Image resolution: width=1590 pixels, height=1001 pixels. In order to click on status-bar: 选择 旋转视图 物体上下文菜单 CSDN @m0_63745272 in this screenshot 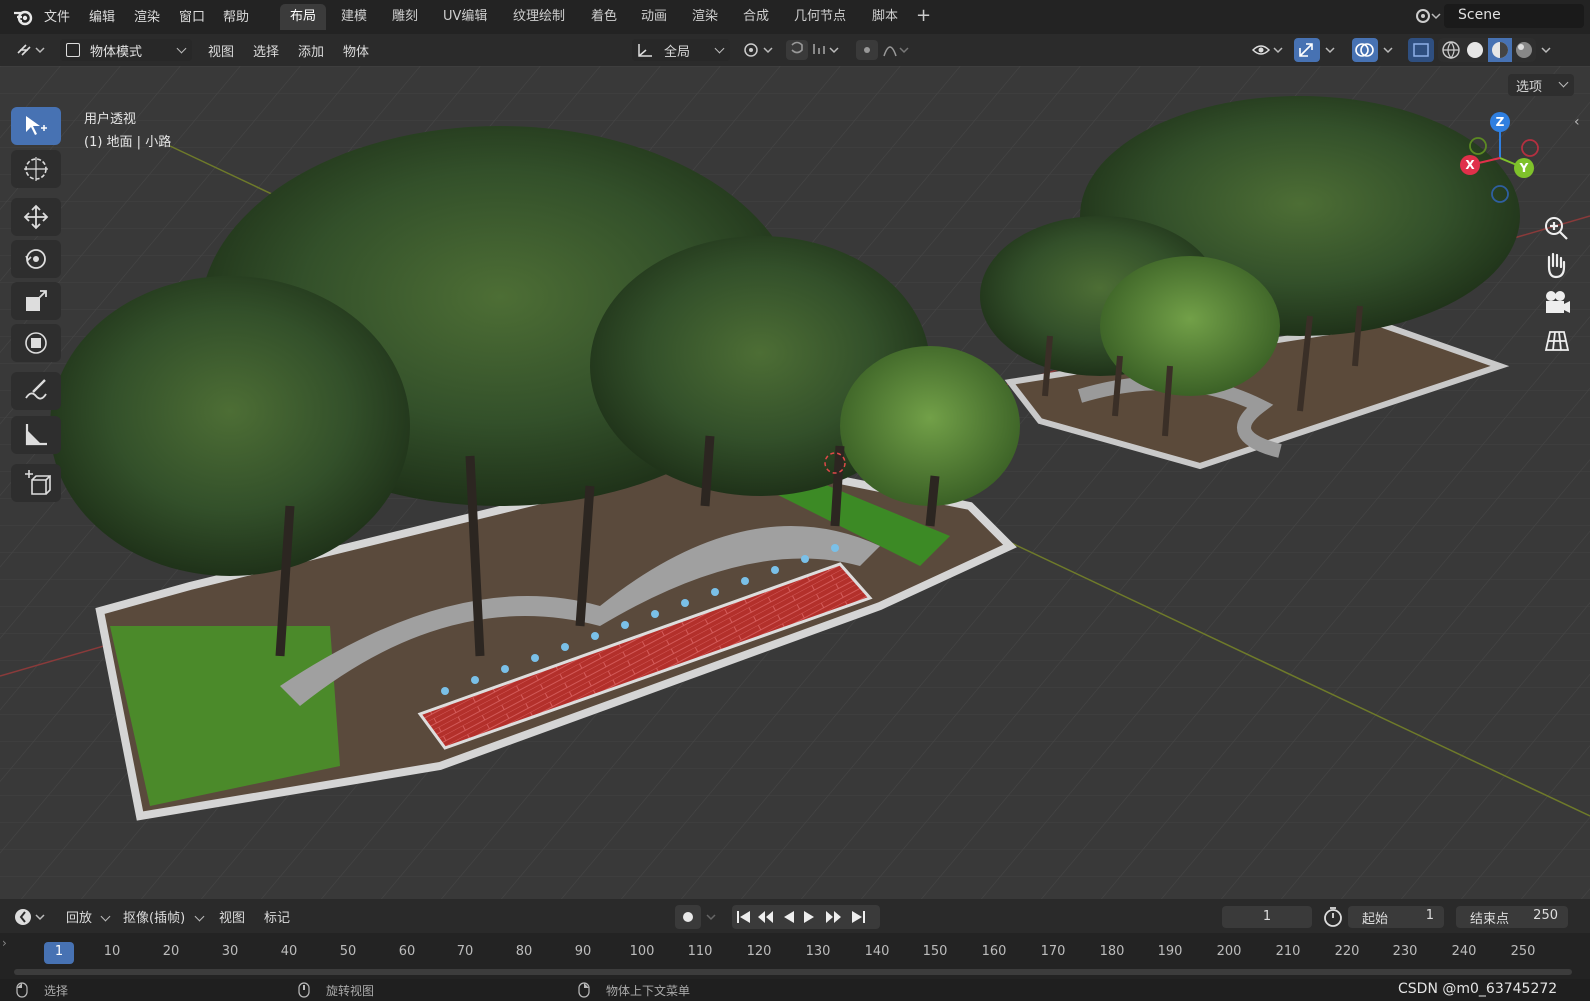, I will do `click(795, 990)`.